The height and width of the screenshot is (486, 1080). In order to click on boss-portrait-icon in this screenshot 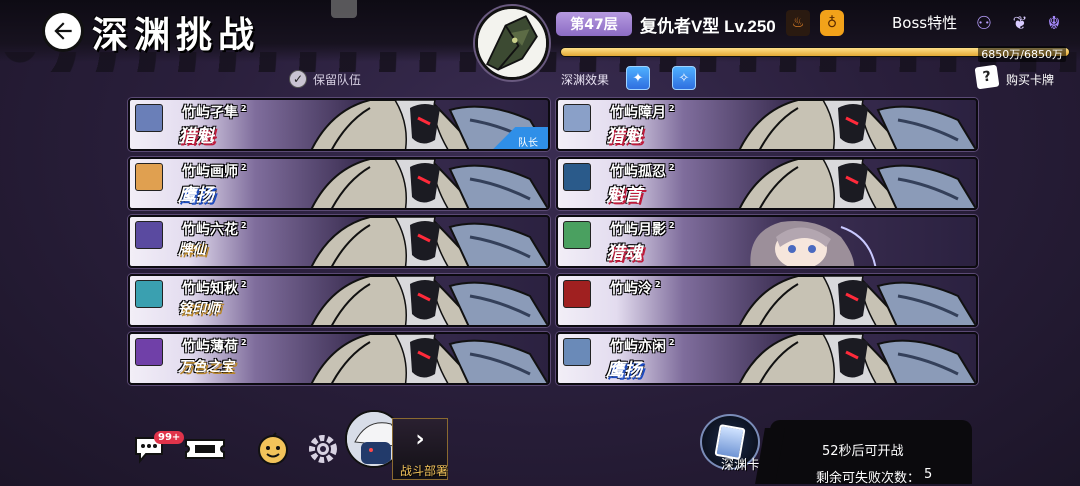, I will do `click(512, 43)`.